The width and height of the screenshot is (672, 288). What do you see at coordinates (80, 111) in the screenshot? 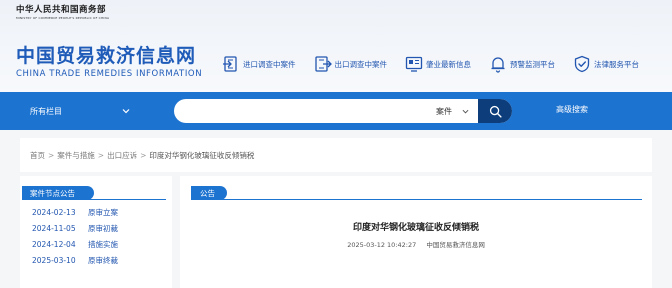
I see `category-select: 所有栏目` at bounding box center [80, 111].